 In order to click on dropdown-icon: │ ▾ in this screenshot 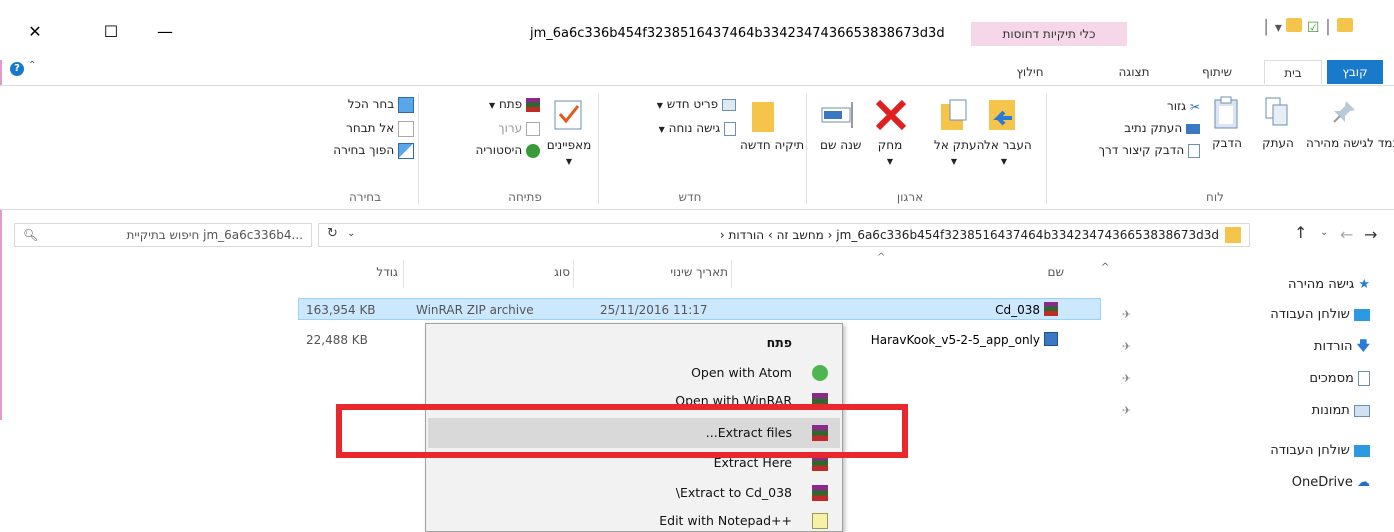, I will do `click(1272, 28)`.